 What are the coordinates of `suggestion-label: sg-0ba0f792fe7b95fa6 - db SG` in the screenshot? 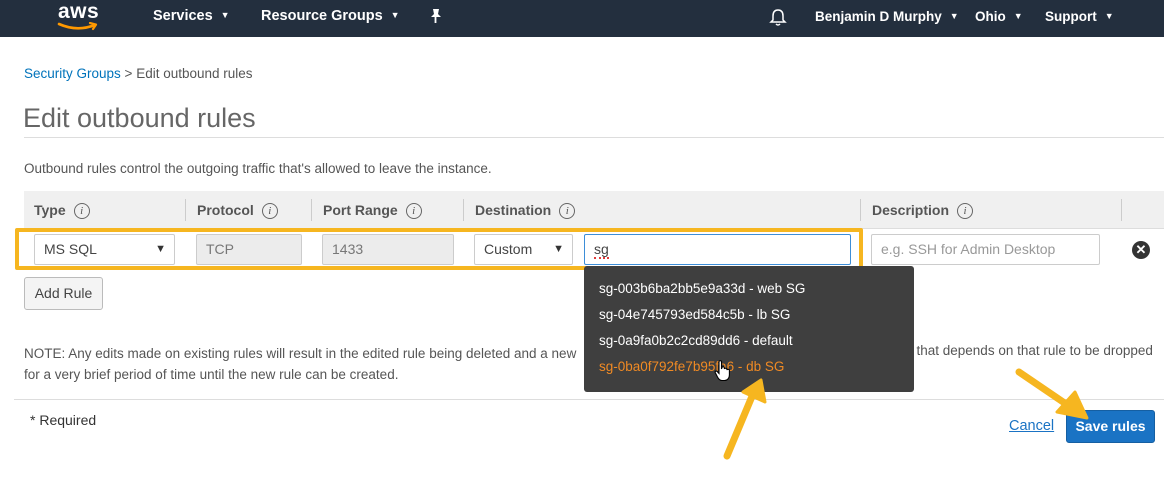 It's located at (692, 366).